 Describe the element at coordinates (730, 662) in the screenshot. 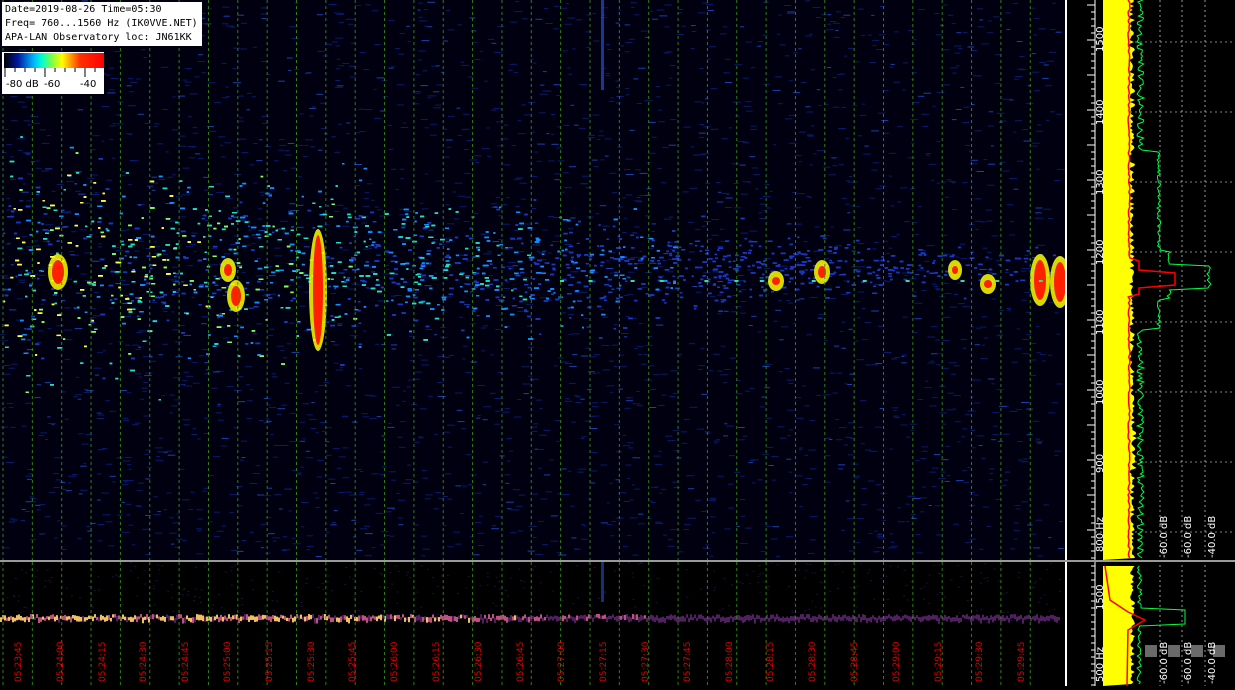

I see `time-label: 05:28:00` at that location.